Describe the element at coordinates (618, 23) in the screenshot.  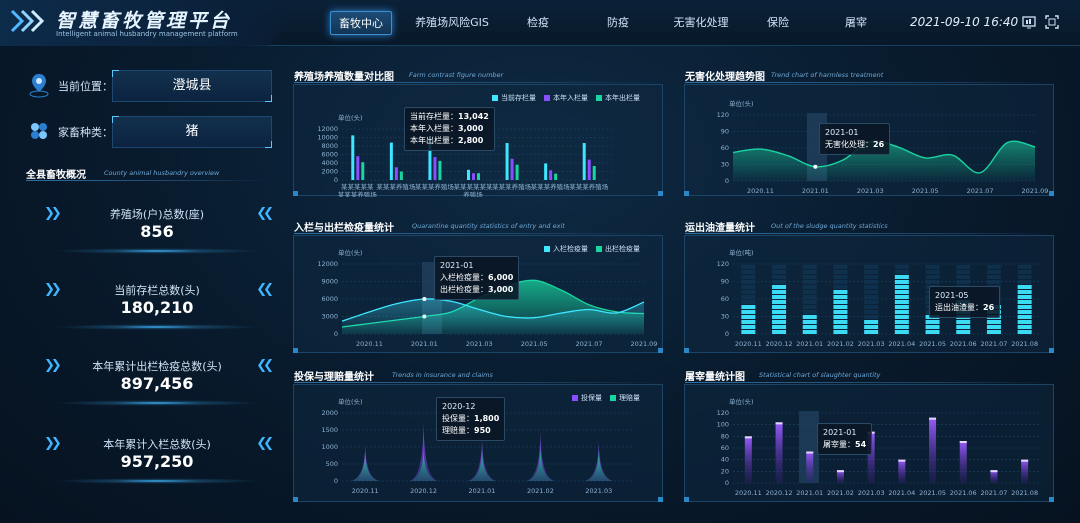
I see `nav-tab-4: 防疫` at that location.